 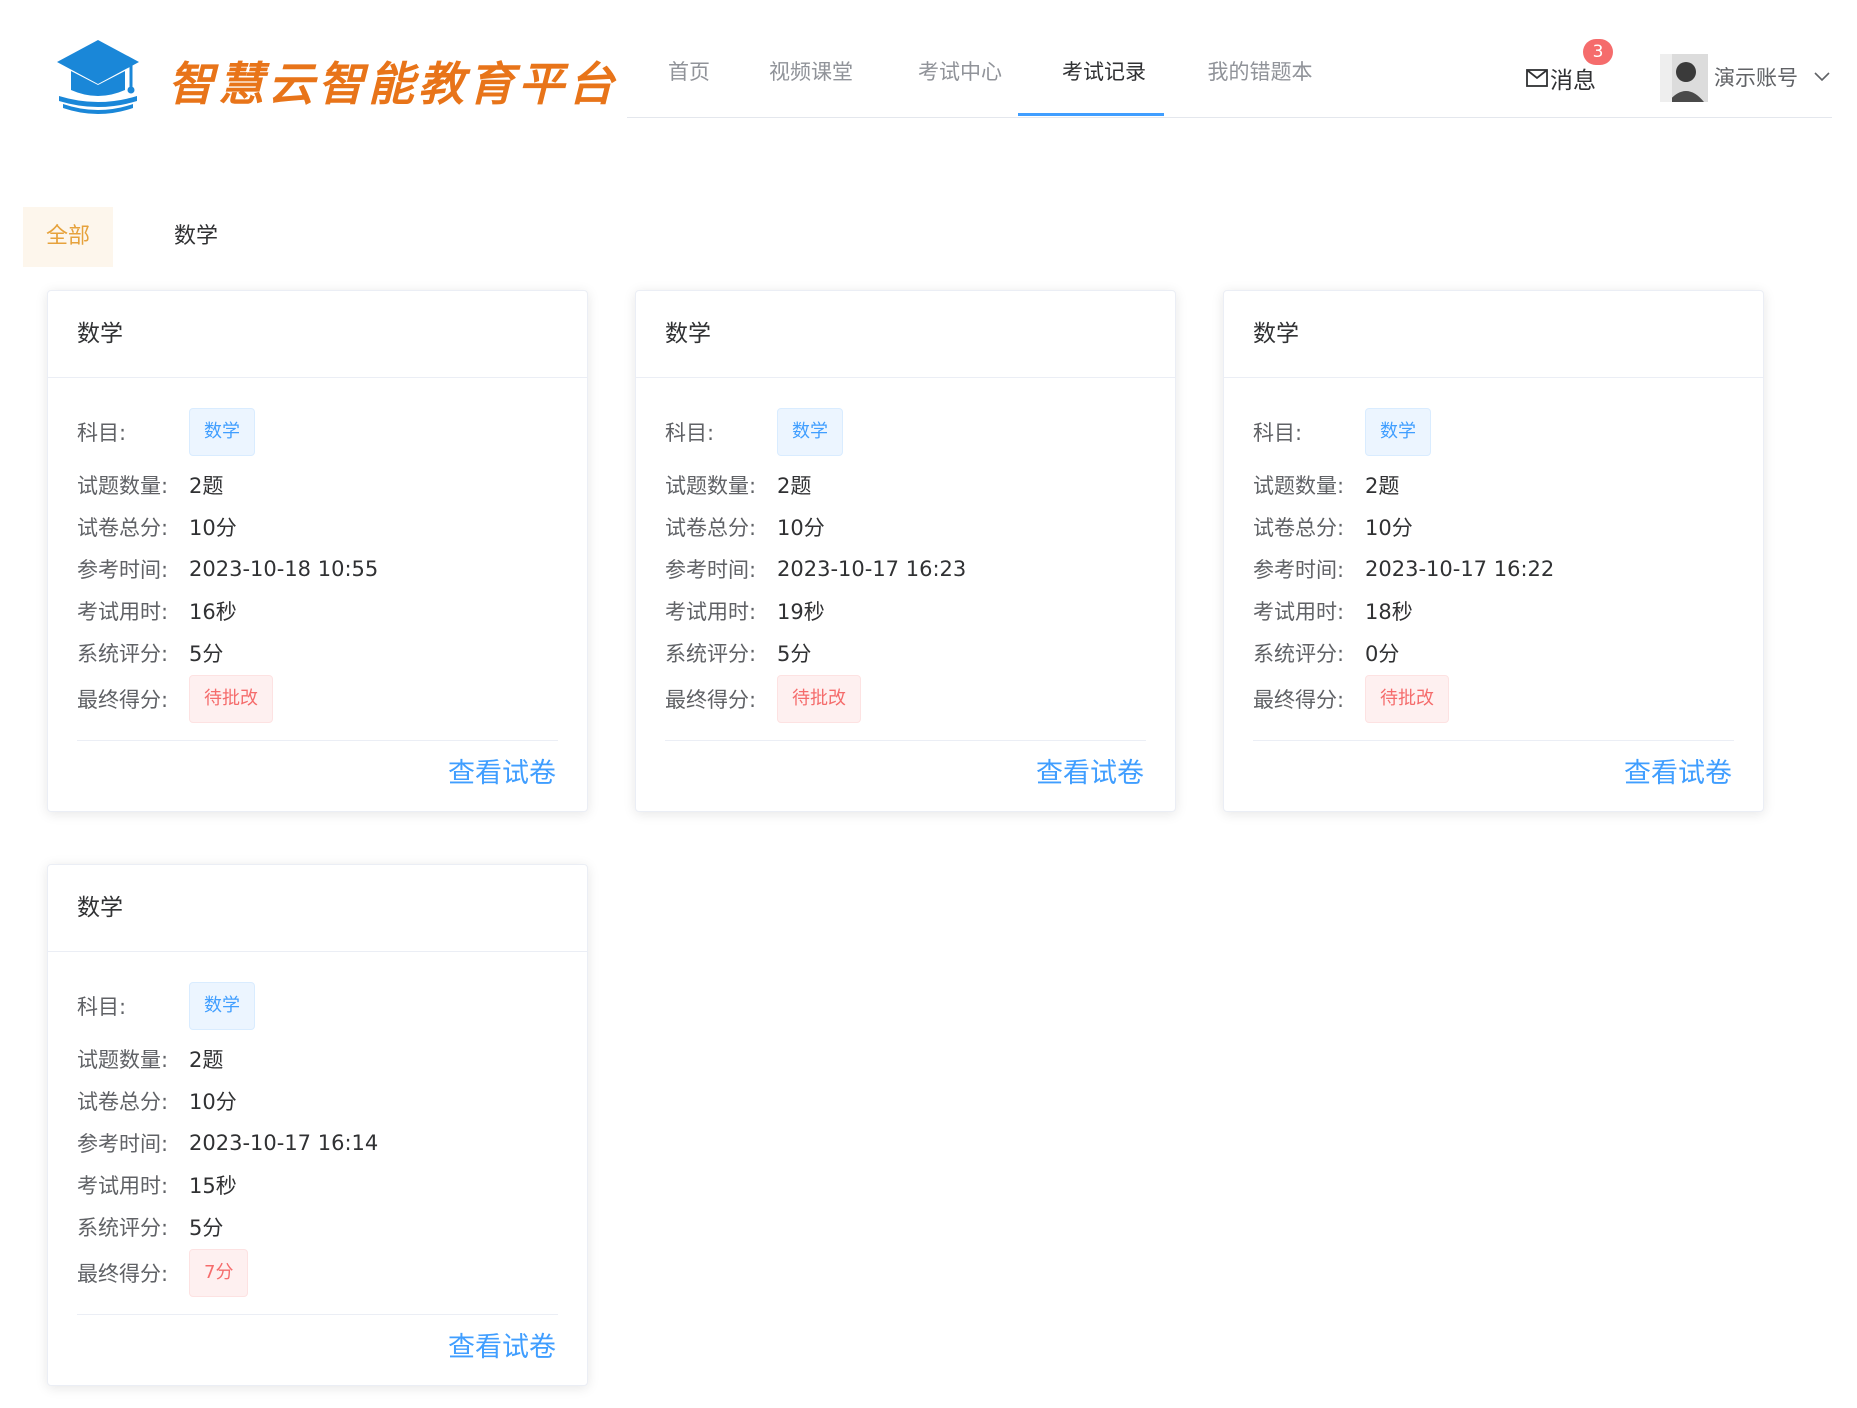 I want to click on filter-all: 全部, so click(x=68, y=237).